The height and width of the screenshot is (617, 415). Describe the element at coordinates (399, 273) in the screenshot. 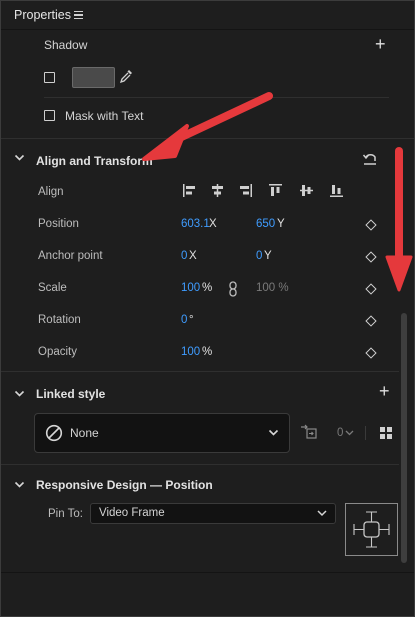

I see `annotation-arrowhead-vertical` at that location.